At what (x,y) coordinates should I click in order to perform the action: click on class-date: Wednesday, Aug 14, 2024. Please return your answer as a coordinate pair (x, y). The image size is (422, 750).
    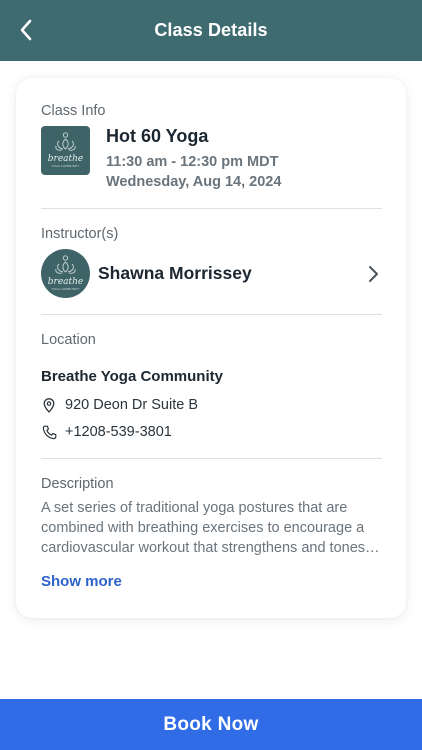
    Looking at the image, I should click on (194, 182).